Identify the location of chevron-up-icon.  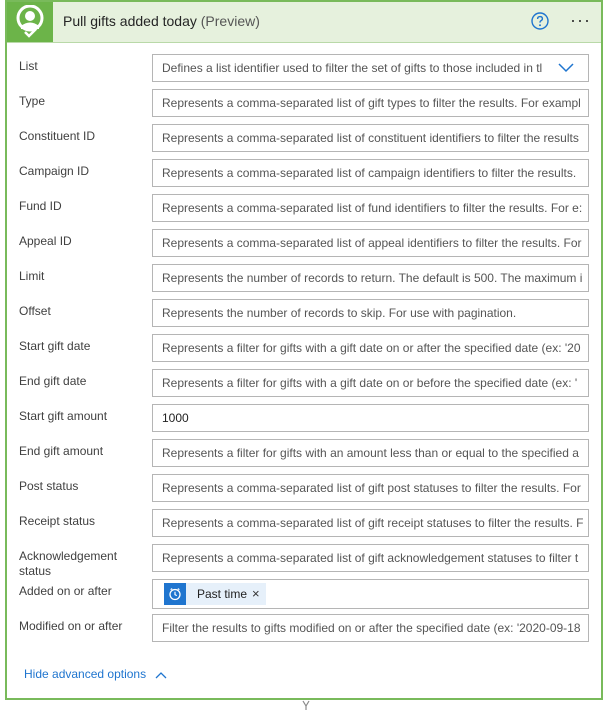
(161, 675).